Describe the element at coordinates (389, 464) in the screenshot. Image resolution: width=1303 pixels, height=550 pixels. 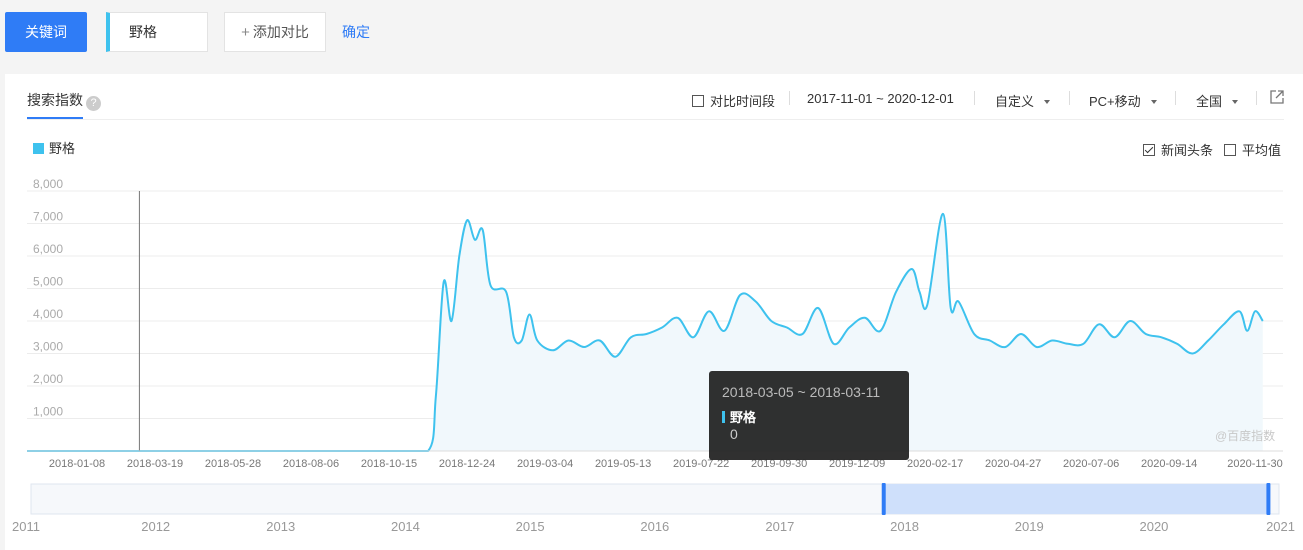
I see `x-tick-label: 2018-10-15` at that location.